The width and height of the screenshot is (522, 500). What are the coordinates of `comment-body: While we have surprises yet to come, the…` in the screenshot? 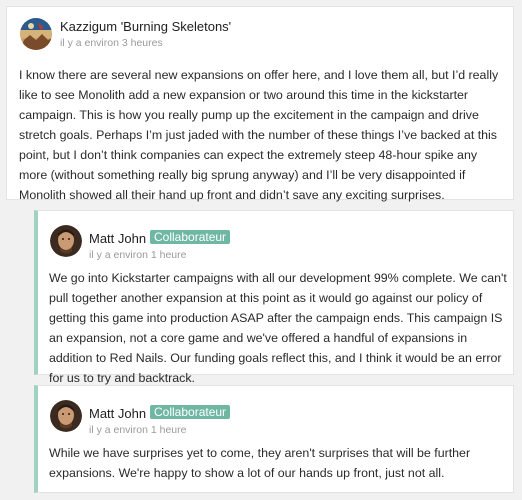 It's located at (260, 463).